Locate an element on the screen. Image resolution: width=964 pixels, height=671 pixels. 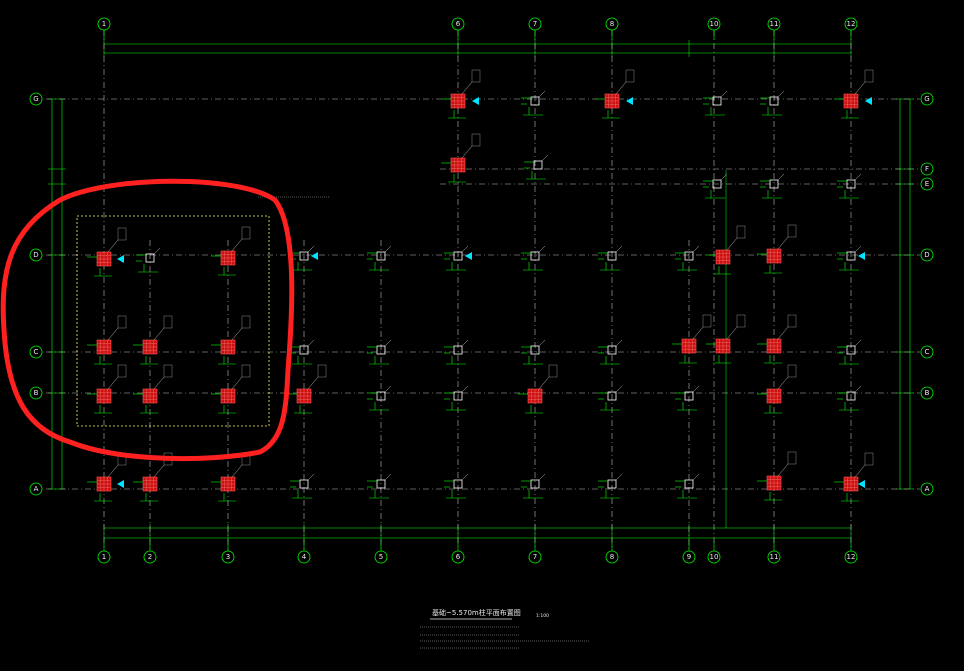
axis-bubble-label-5: 5 is located at coordinates (381, 557).